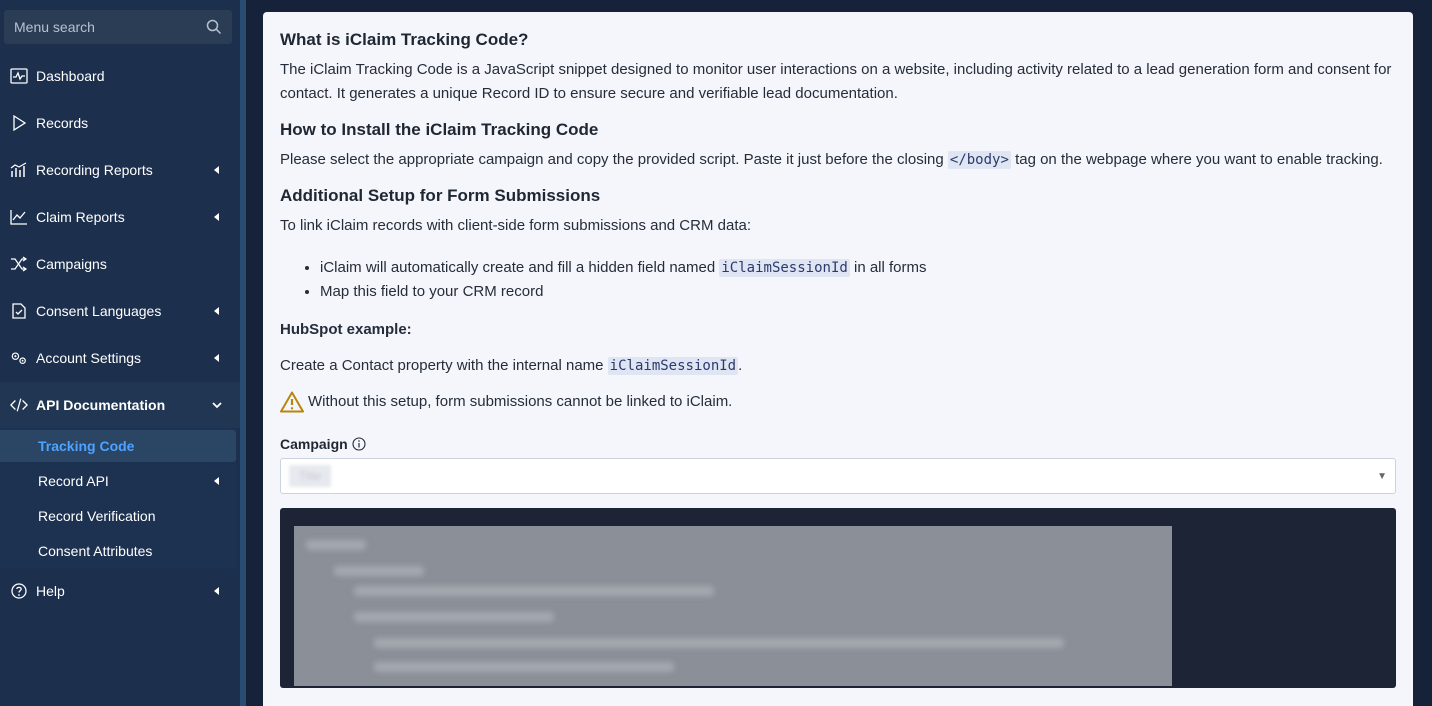 This screenshot has height=706, width=1432. Describe the element at coordinates (19, 358) in the screenshot. I see `gears-icon` at that location.